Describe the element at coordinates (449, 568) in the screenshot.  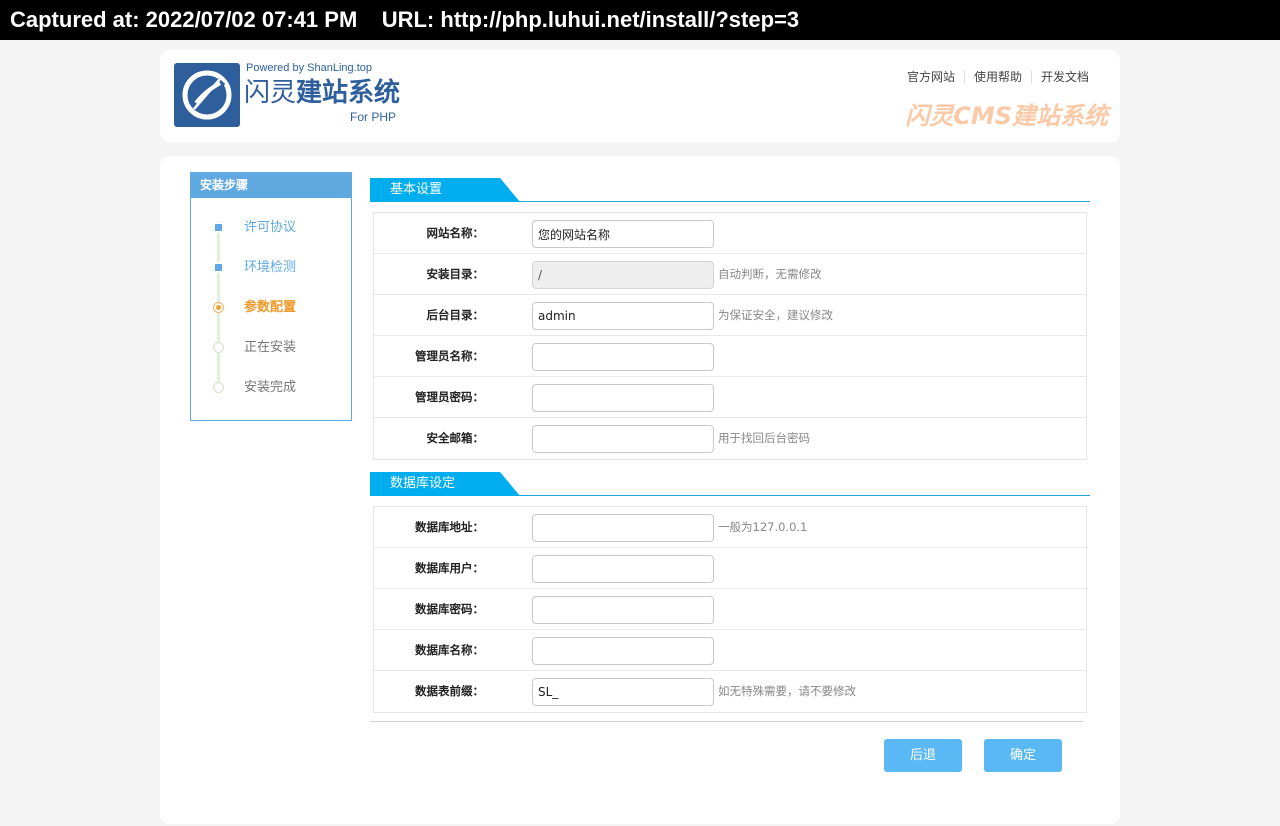
I see `field-label: 数据库用户：` at that location.